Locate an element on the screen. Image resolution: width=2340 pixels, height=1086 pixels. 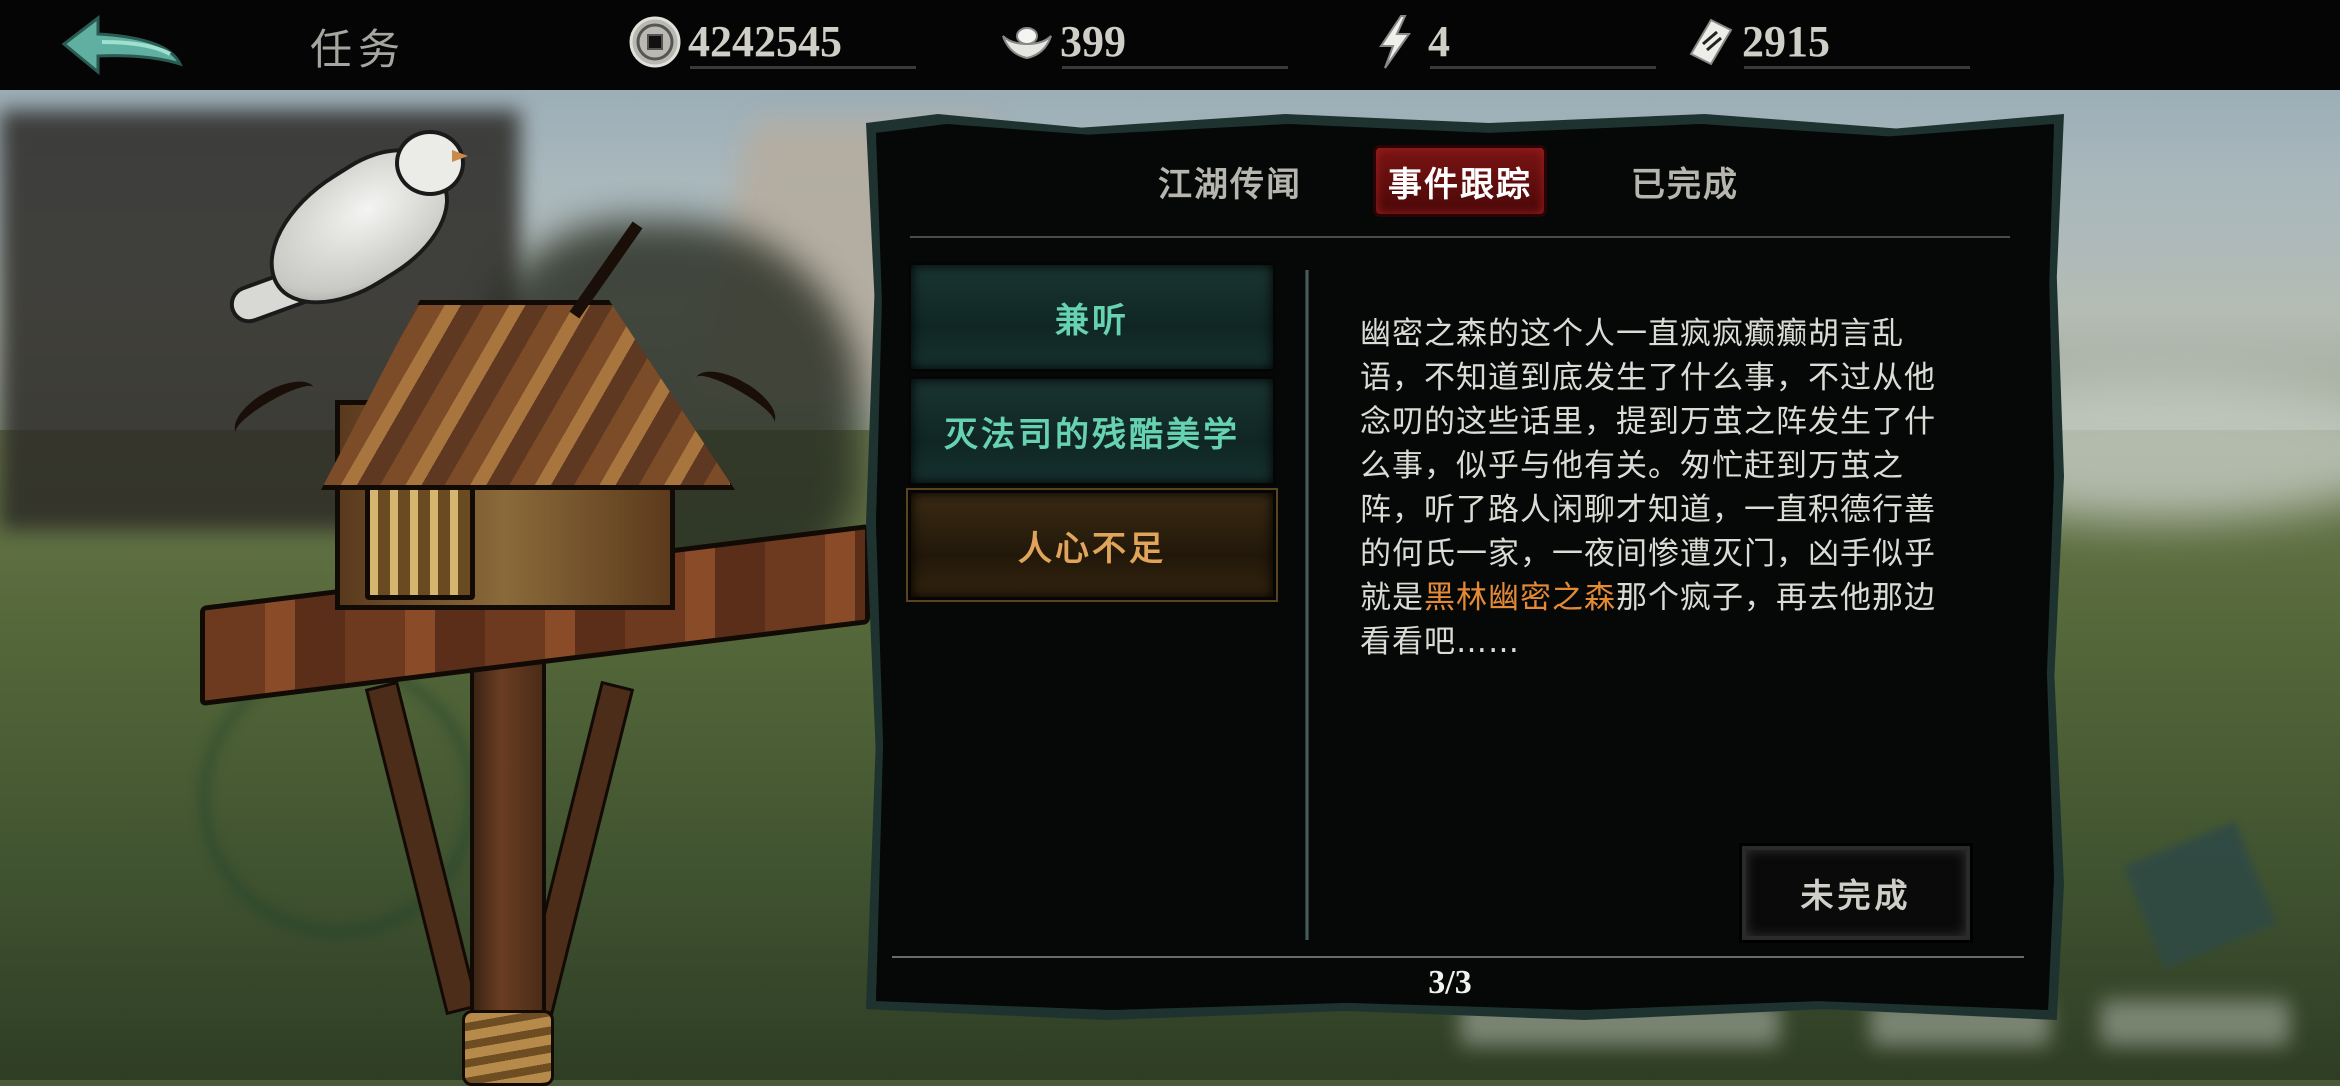
quest-item-selected: 人心不足 is located at coordinates (1092, 545).